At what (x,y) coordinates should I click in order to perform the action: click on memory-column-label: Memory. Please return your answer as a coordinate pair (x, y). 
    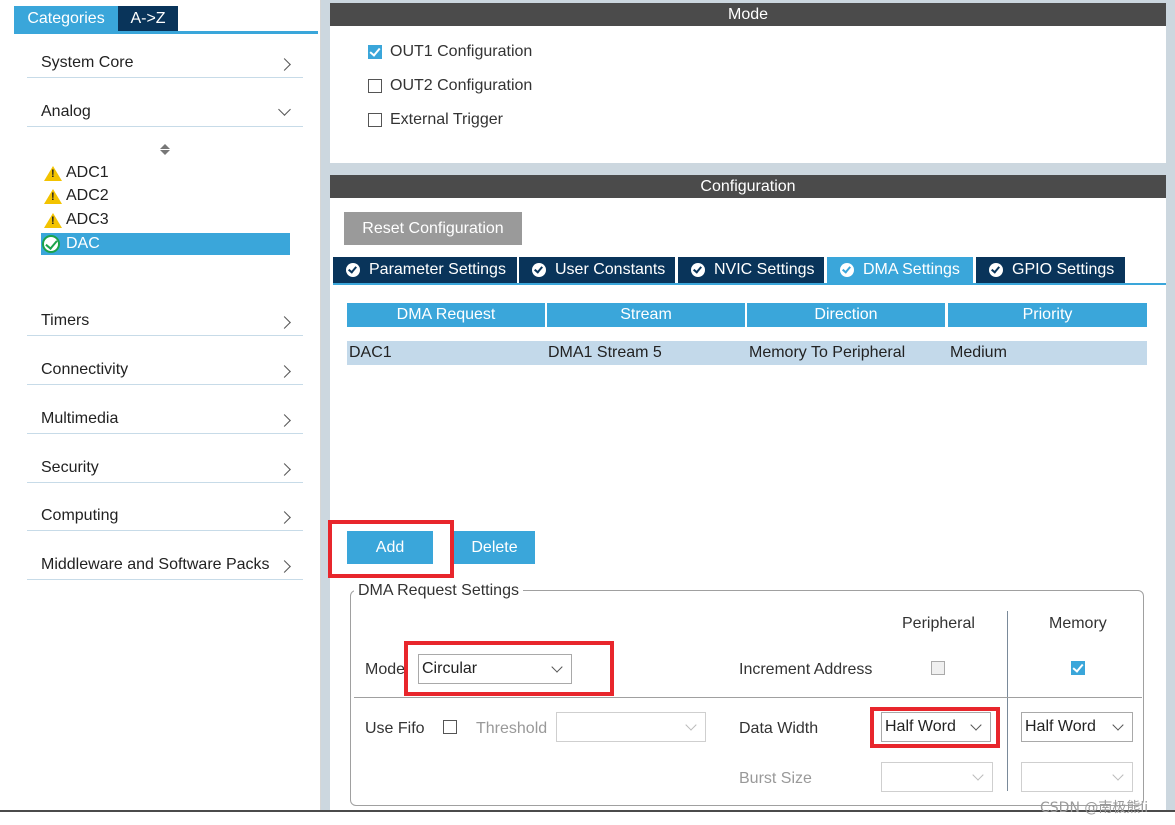
    Looking at the image, I should click on (1078, 623).